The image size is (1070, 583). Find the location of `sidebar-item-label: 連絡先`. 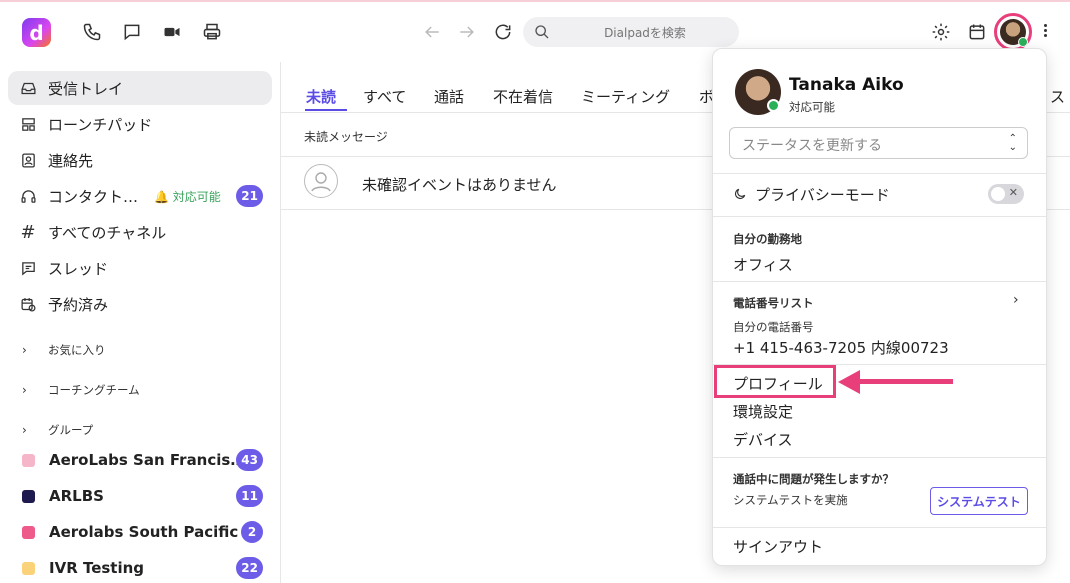

sidebar-item-label: 連絡先 is located at coordinates (71, 160).